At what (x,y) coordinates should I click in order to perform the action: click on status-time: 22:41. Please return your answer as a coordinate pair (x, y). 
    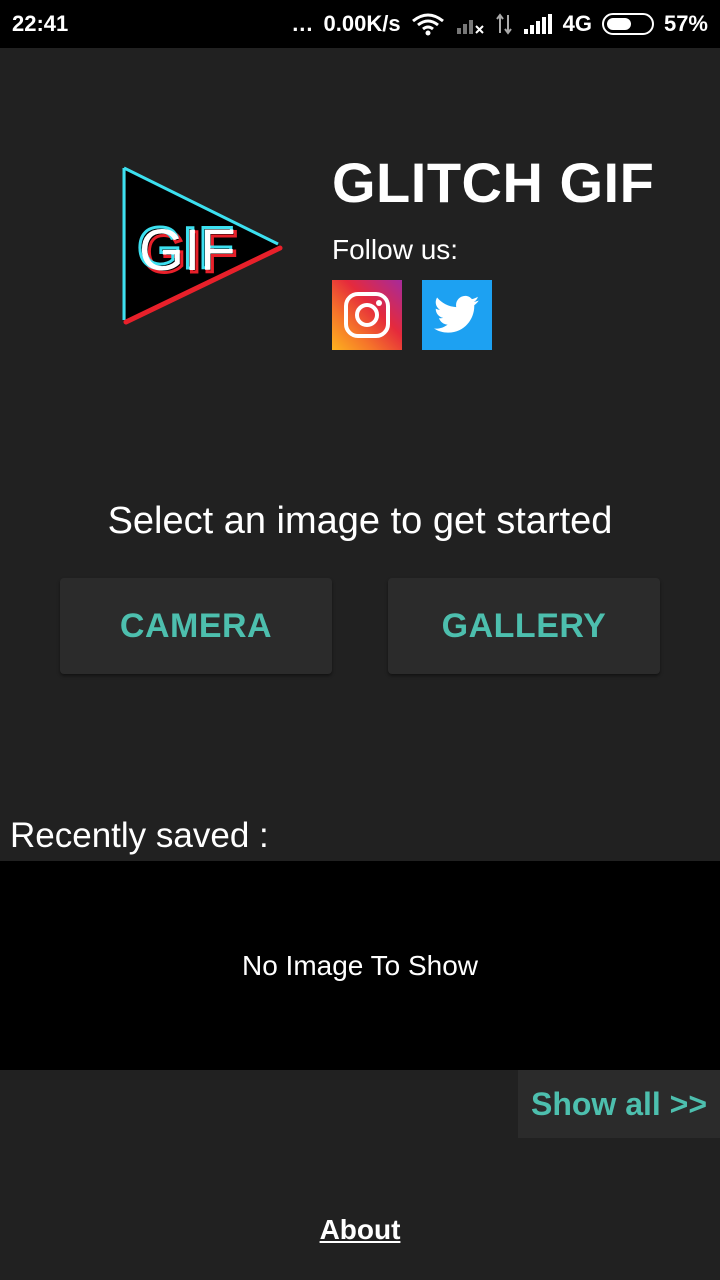
    Looking at the image, I should click on (40, 23).